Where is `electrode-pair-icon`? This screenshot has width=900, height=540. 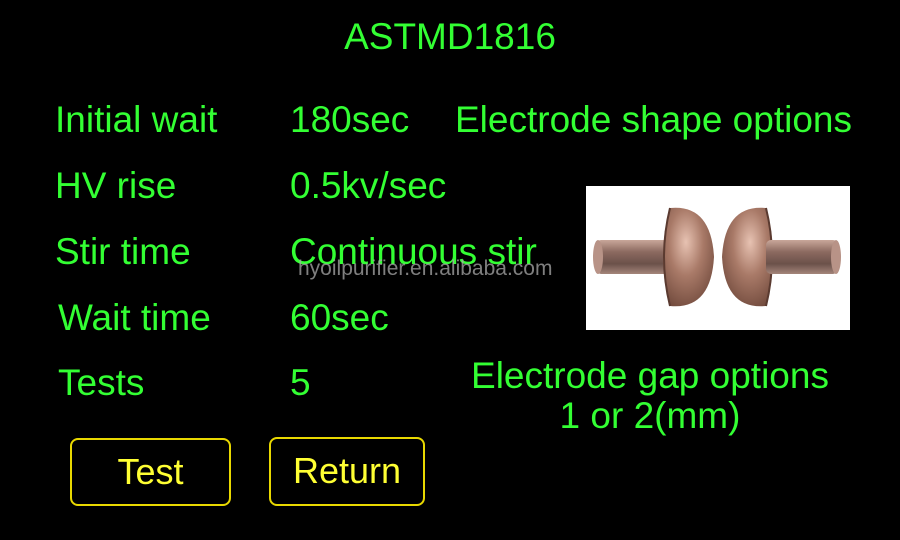
electrode-pair-icon is located at coordinates (717, 257).